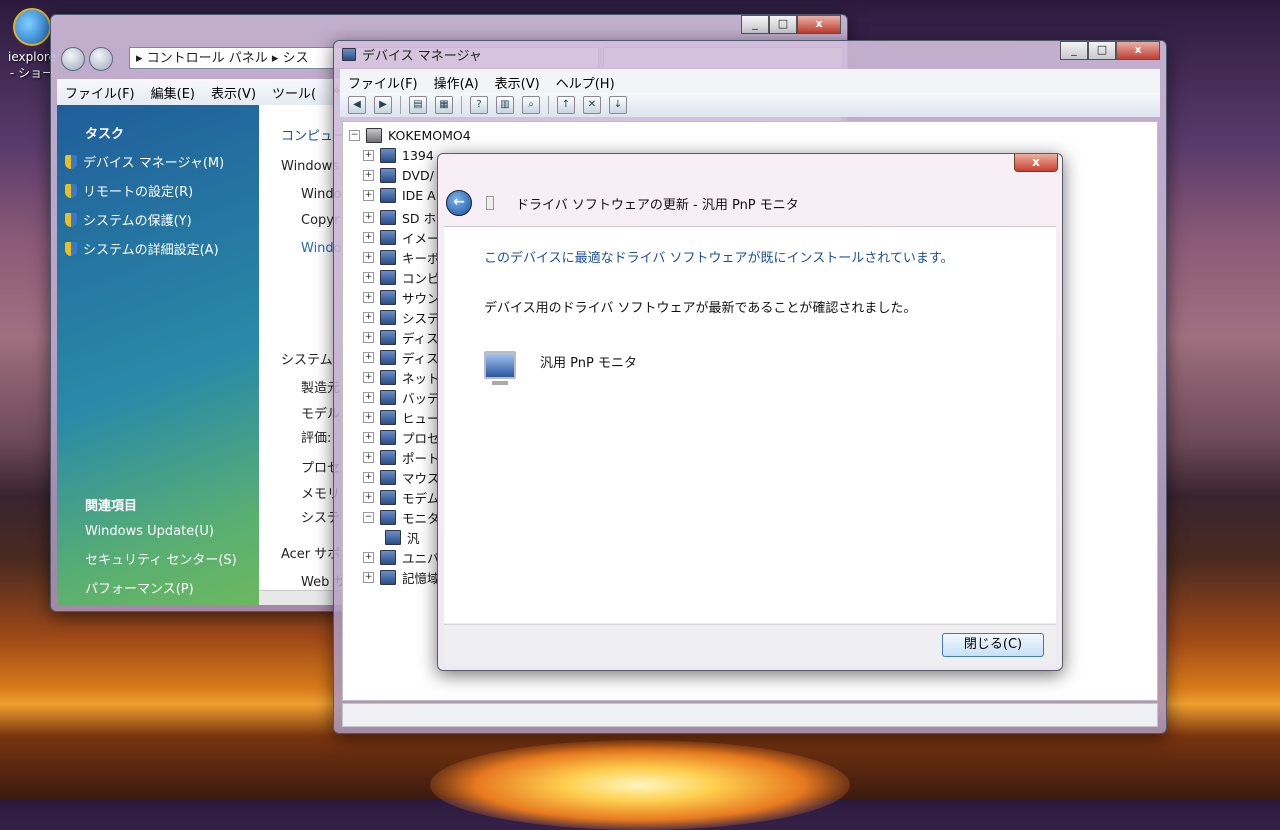 The image size is (1280, 830). What do you see at coordinates (401, 517) in the screenshot?
I see `tree-category: − モニタ` at bounding box center [401, 517].